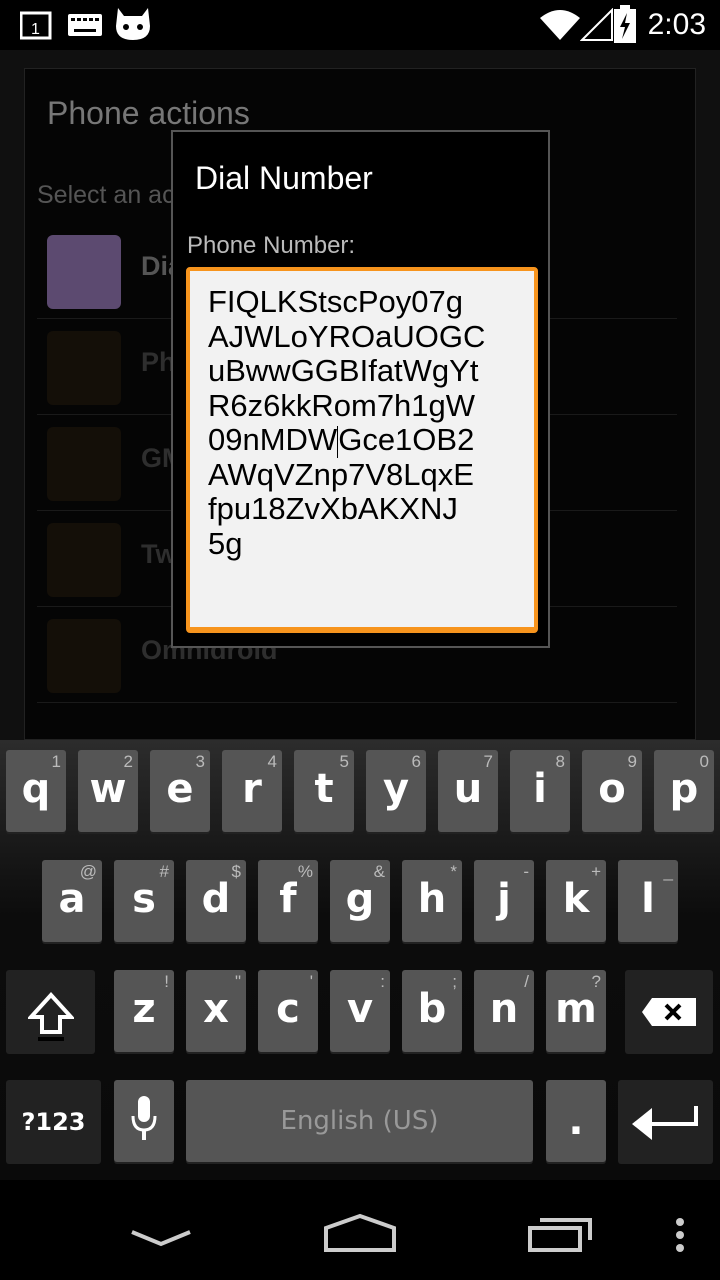  Describe the element at coordinates (161, 1239) in the screenshot. I see `back-icon` at that location.